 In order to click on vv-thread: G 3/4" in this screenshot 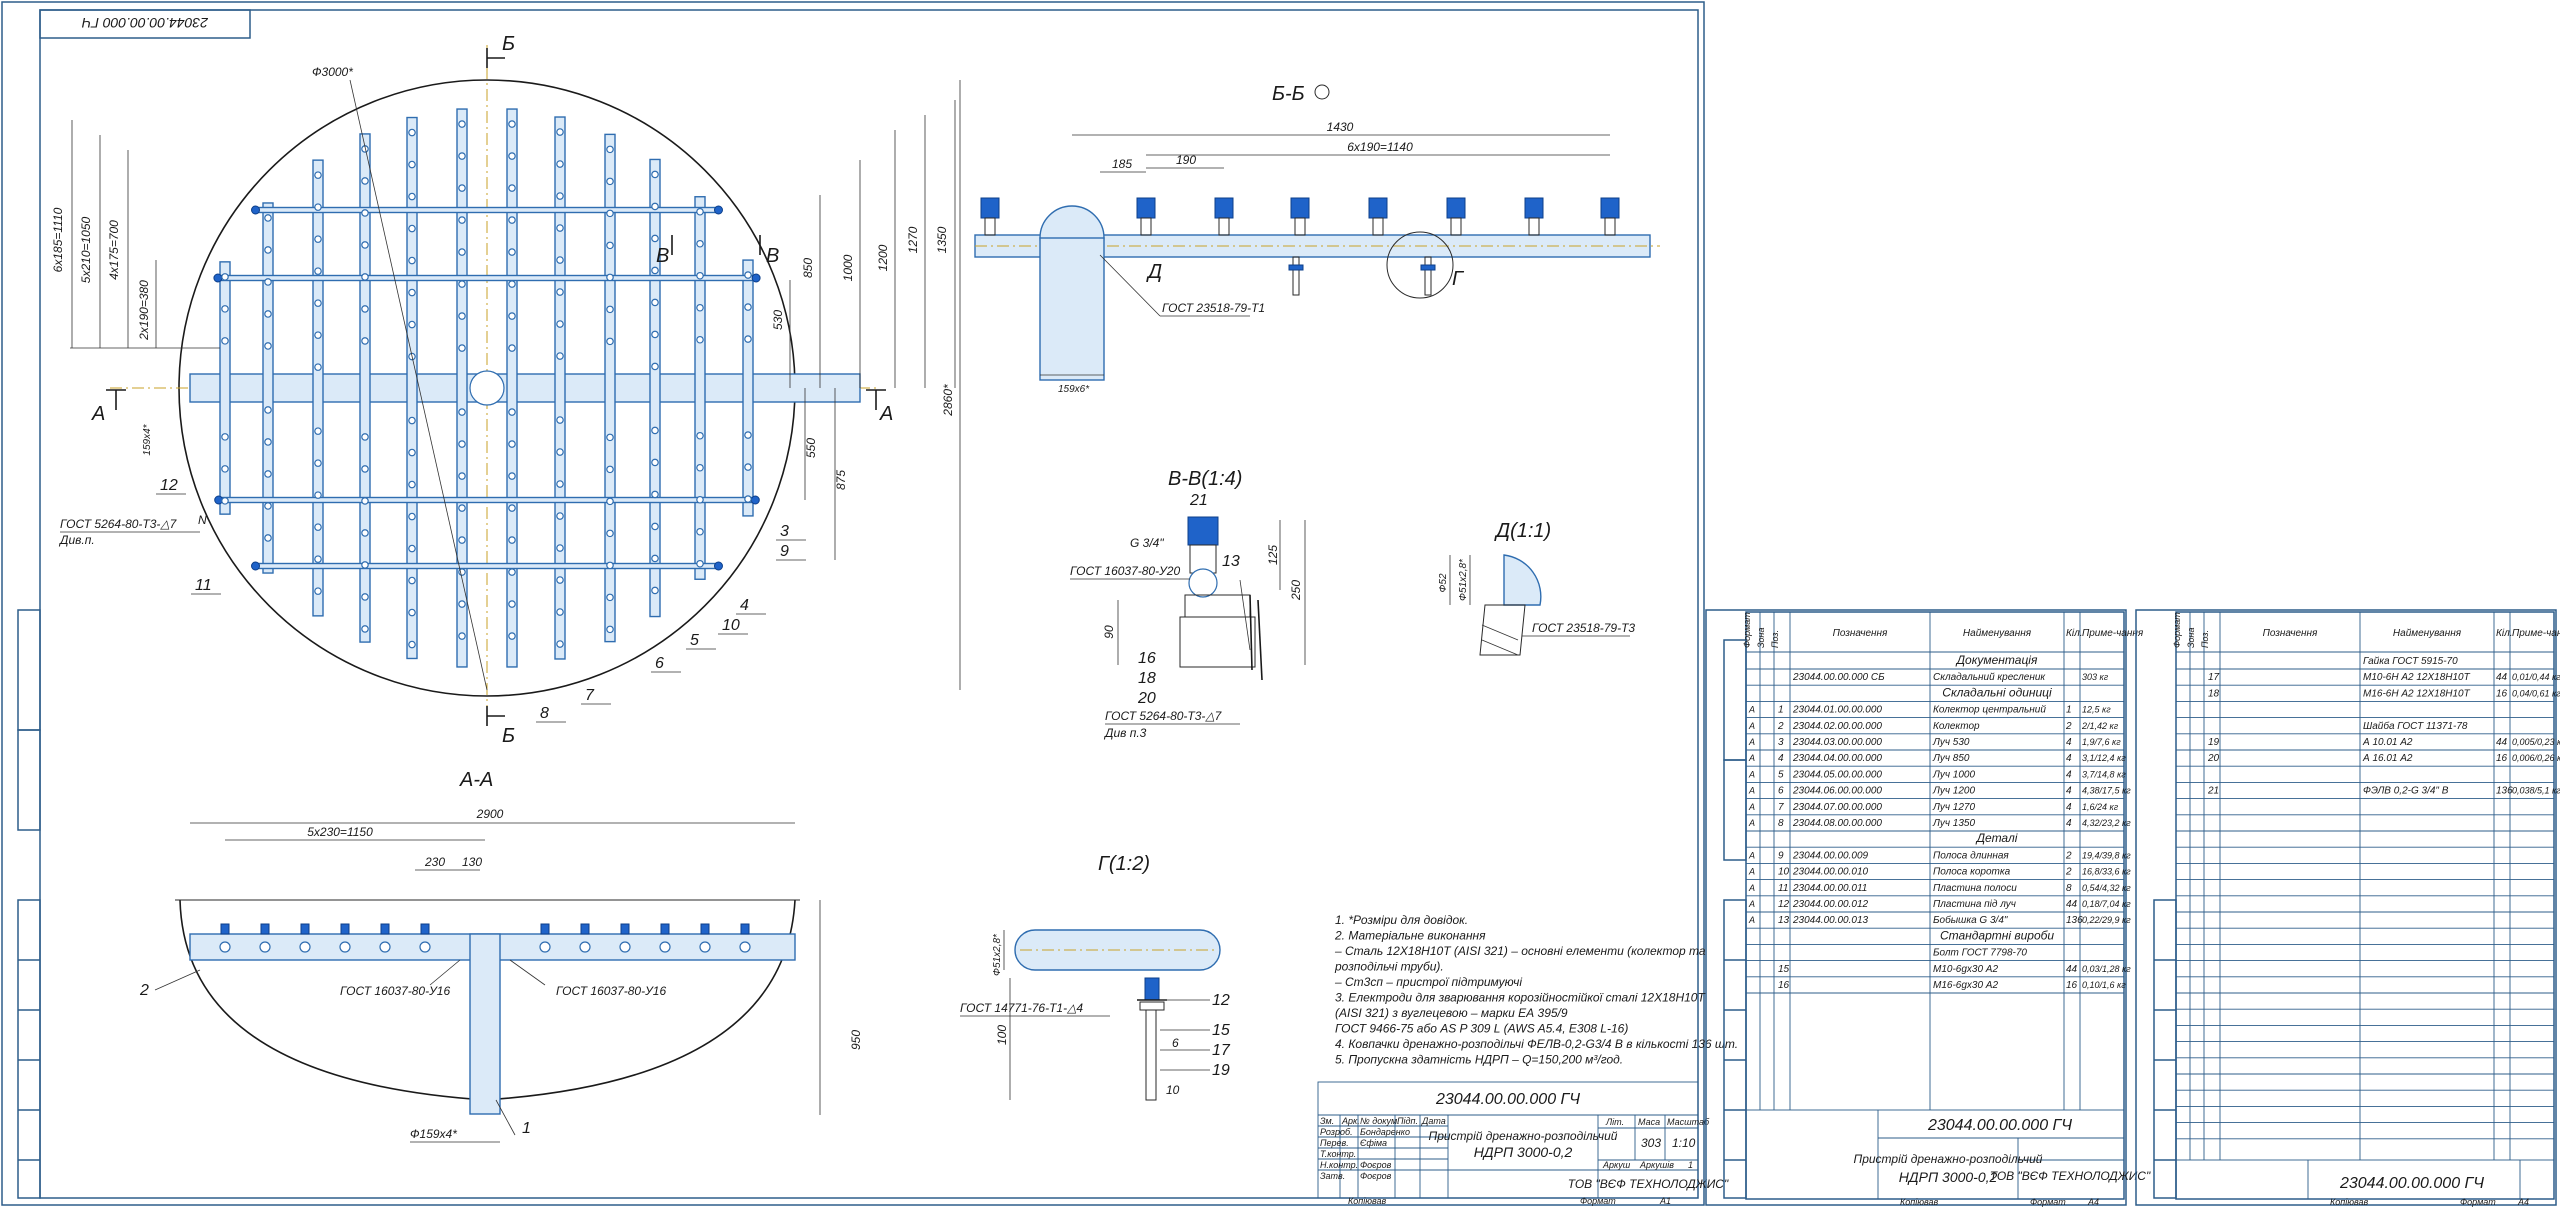, I will do `click(1147, 543)`.